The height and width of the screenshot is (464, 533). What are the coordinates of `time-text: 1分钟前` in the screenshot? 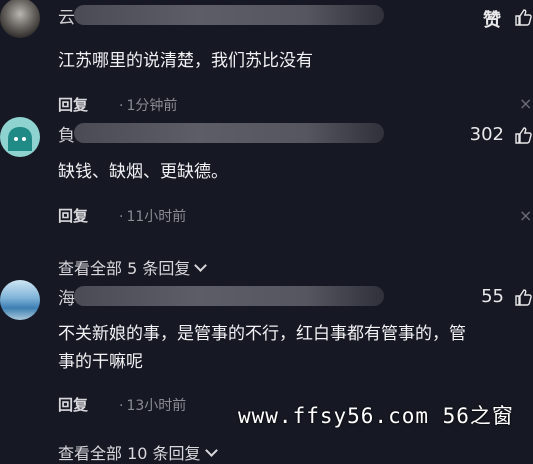 It's located at (152, 106).